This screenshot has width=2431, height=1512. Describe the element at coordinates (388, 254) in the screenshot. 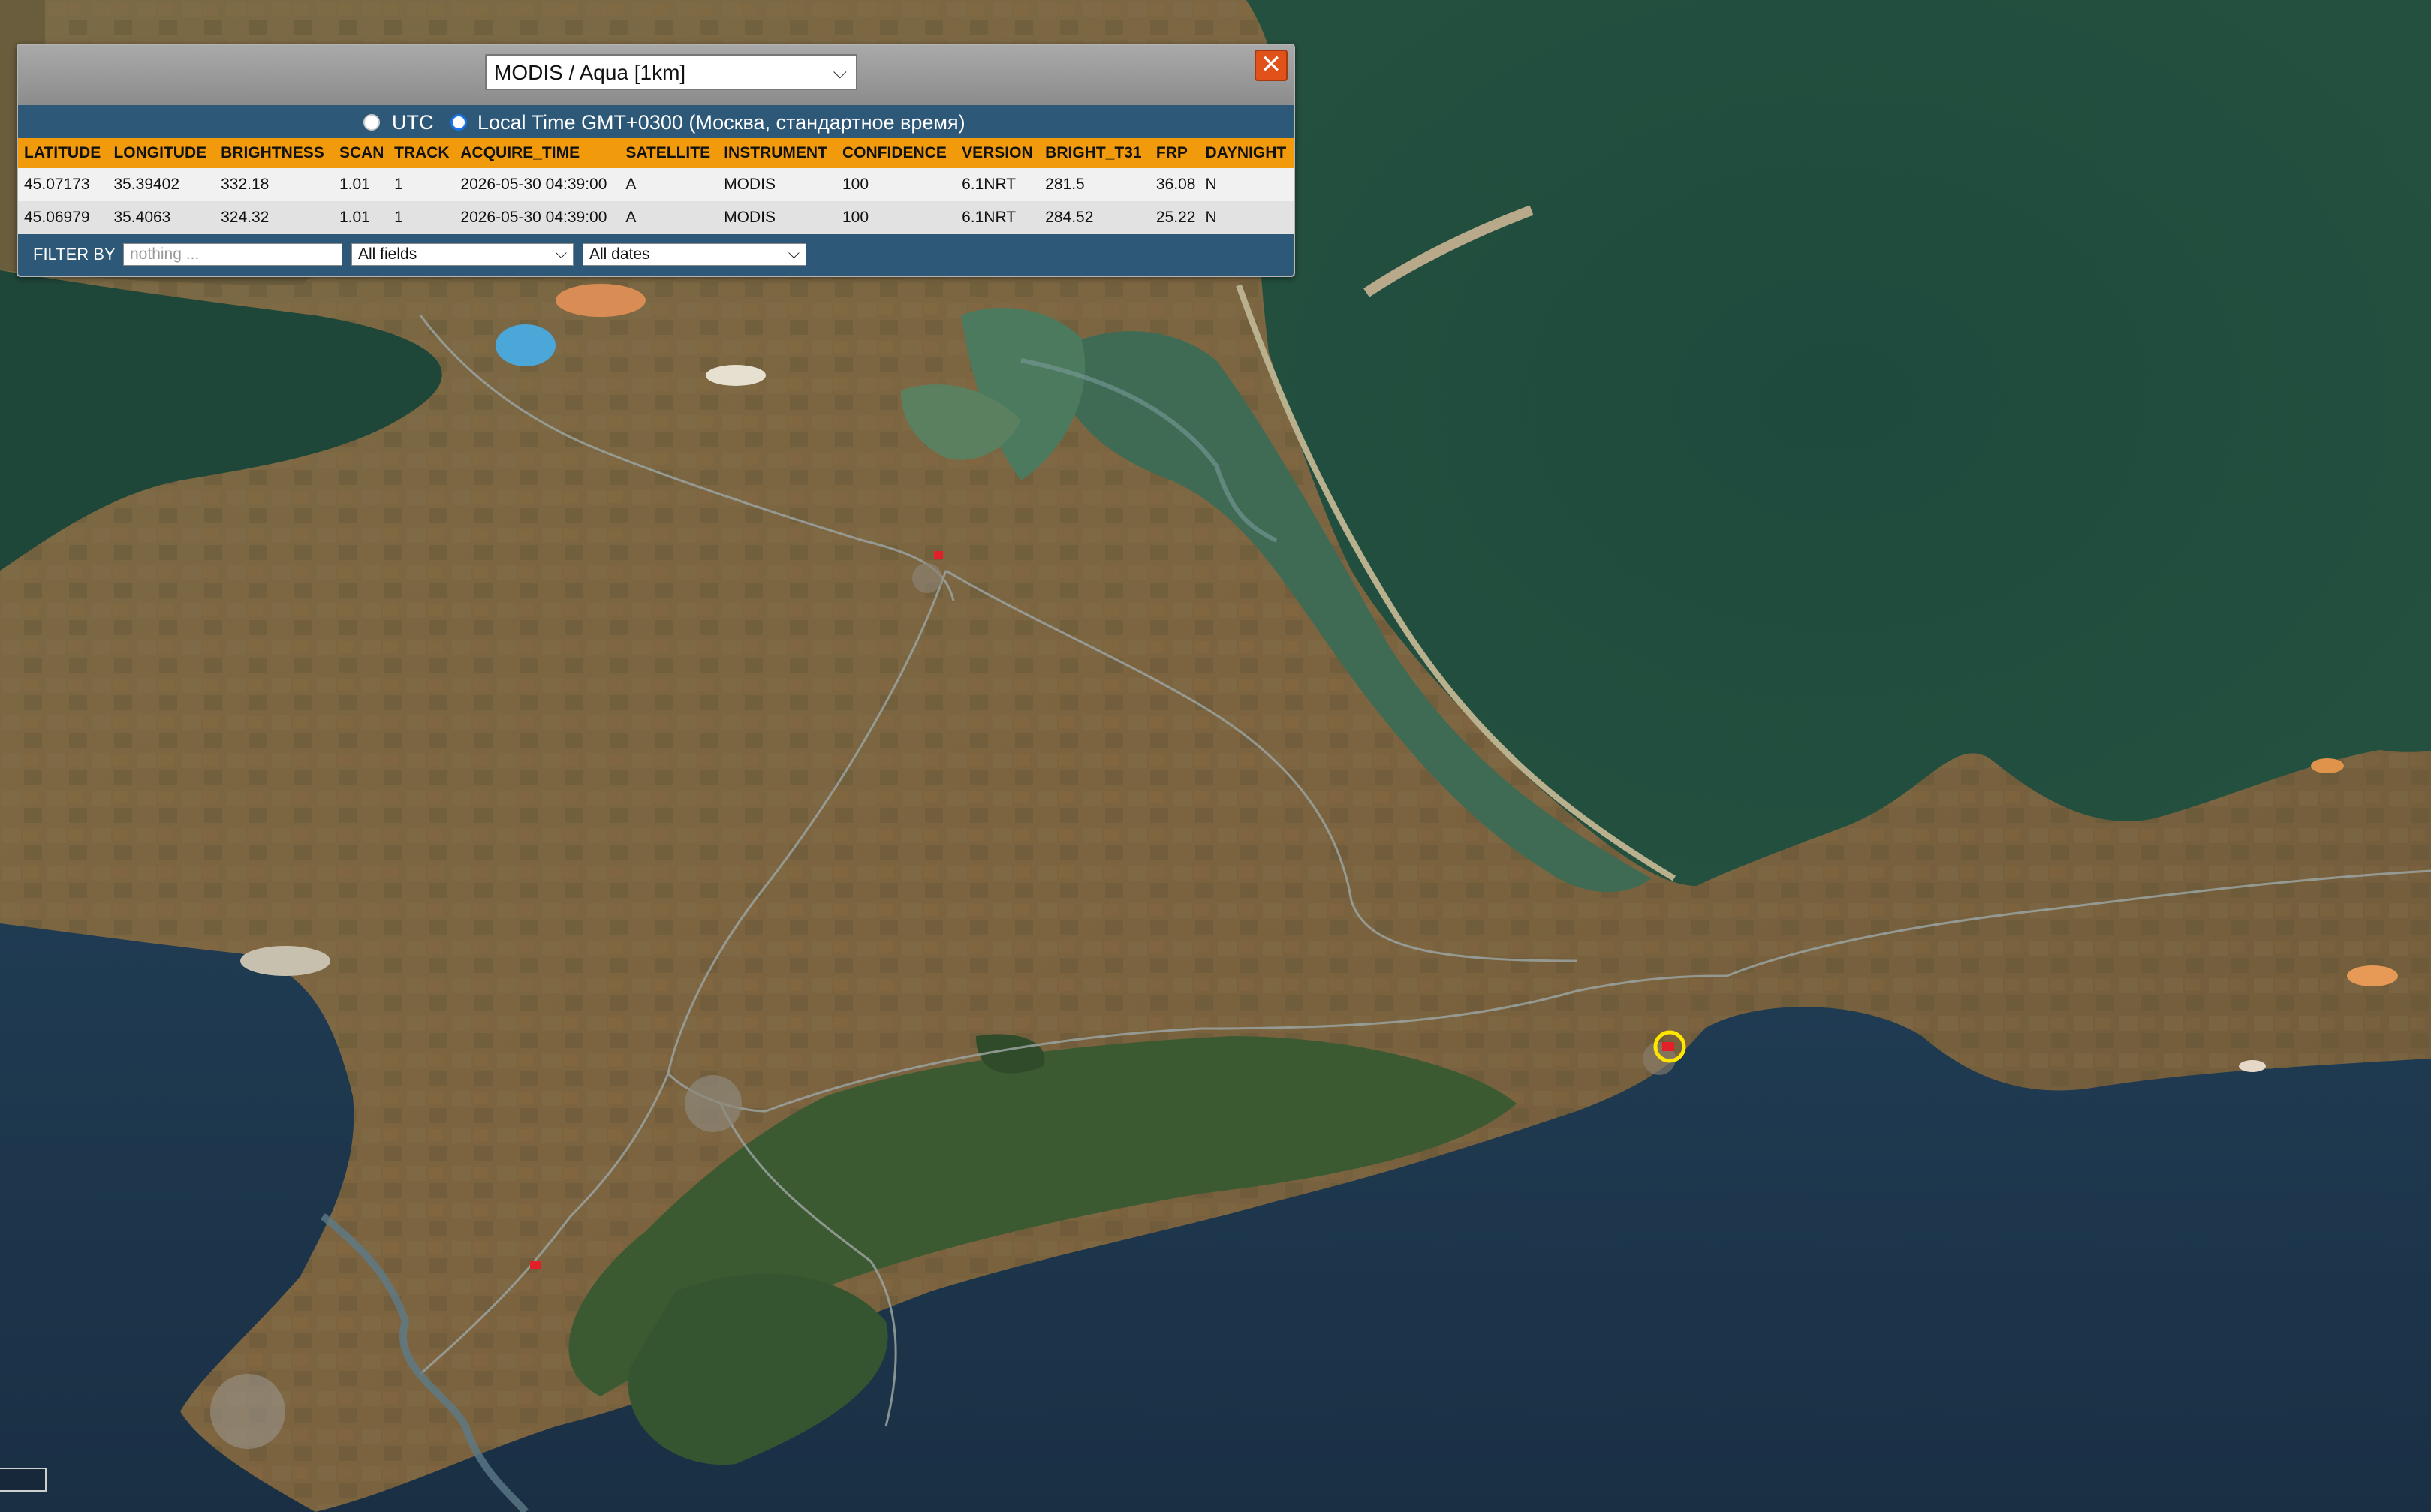

I see `field-select-value: All fields` at that location.